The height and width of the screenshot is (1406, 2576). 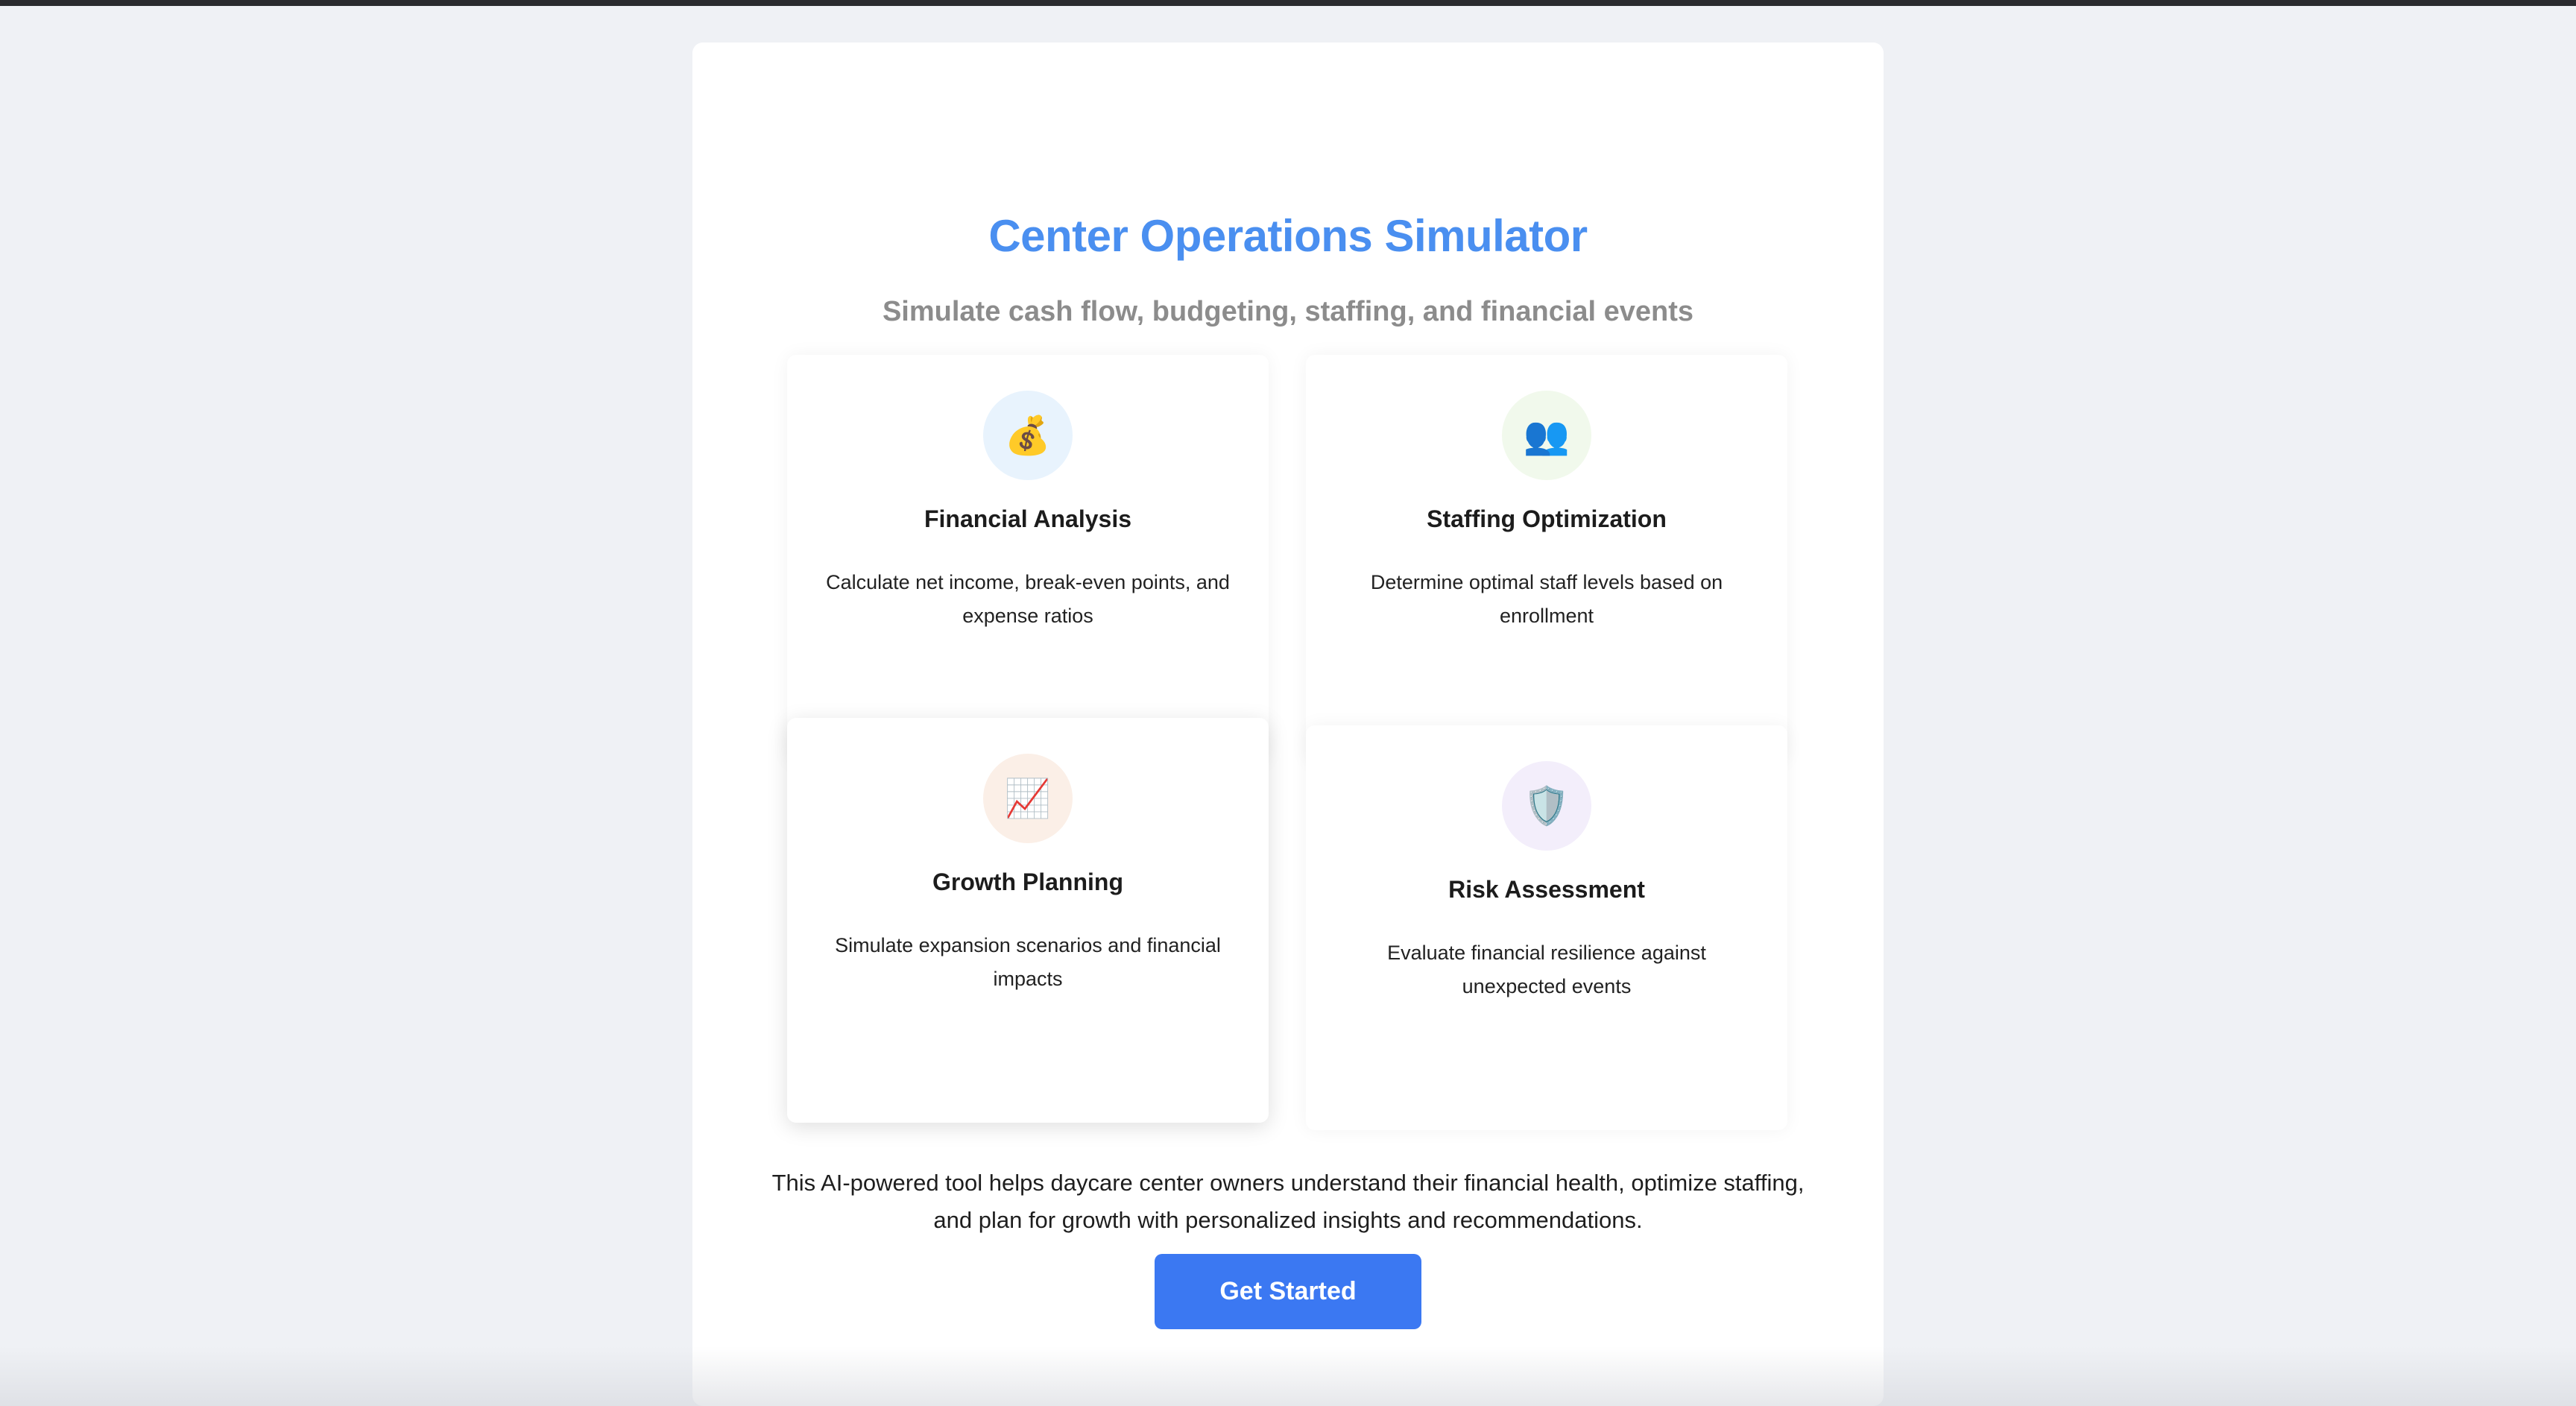 What do you see at coordinates (1288, 236) in the screenshot?
I see `page-title: Center Operations Simulator` at bounding box center [1288, 236].